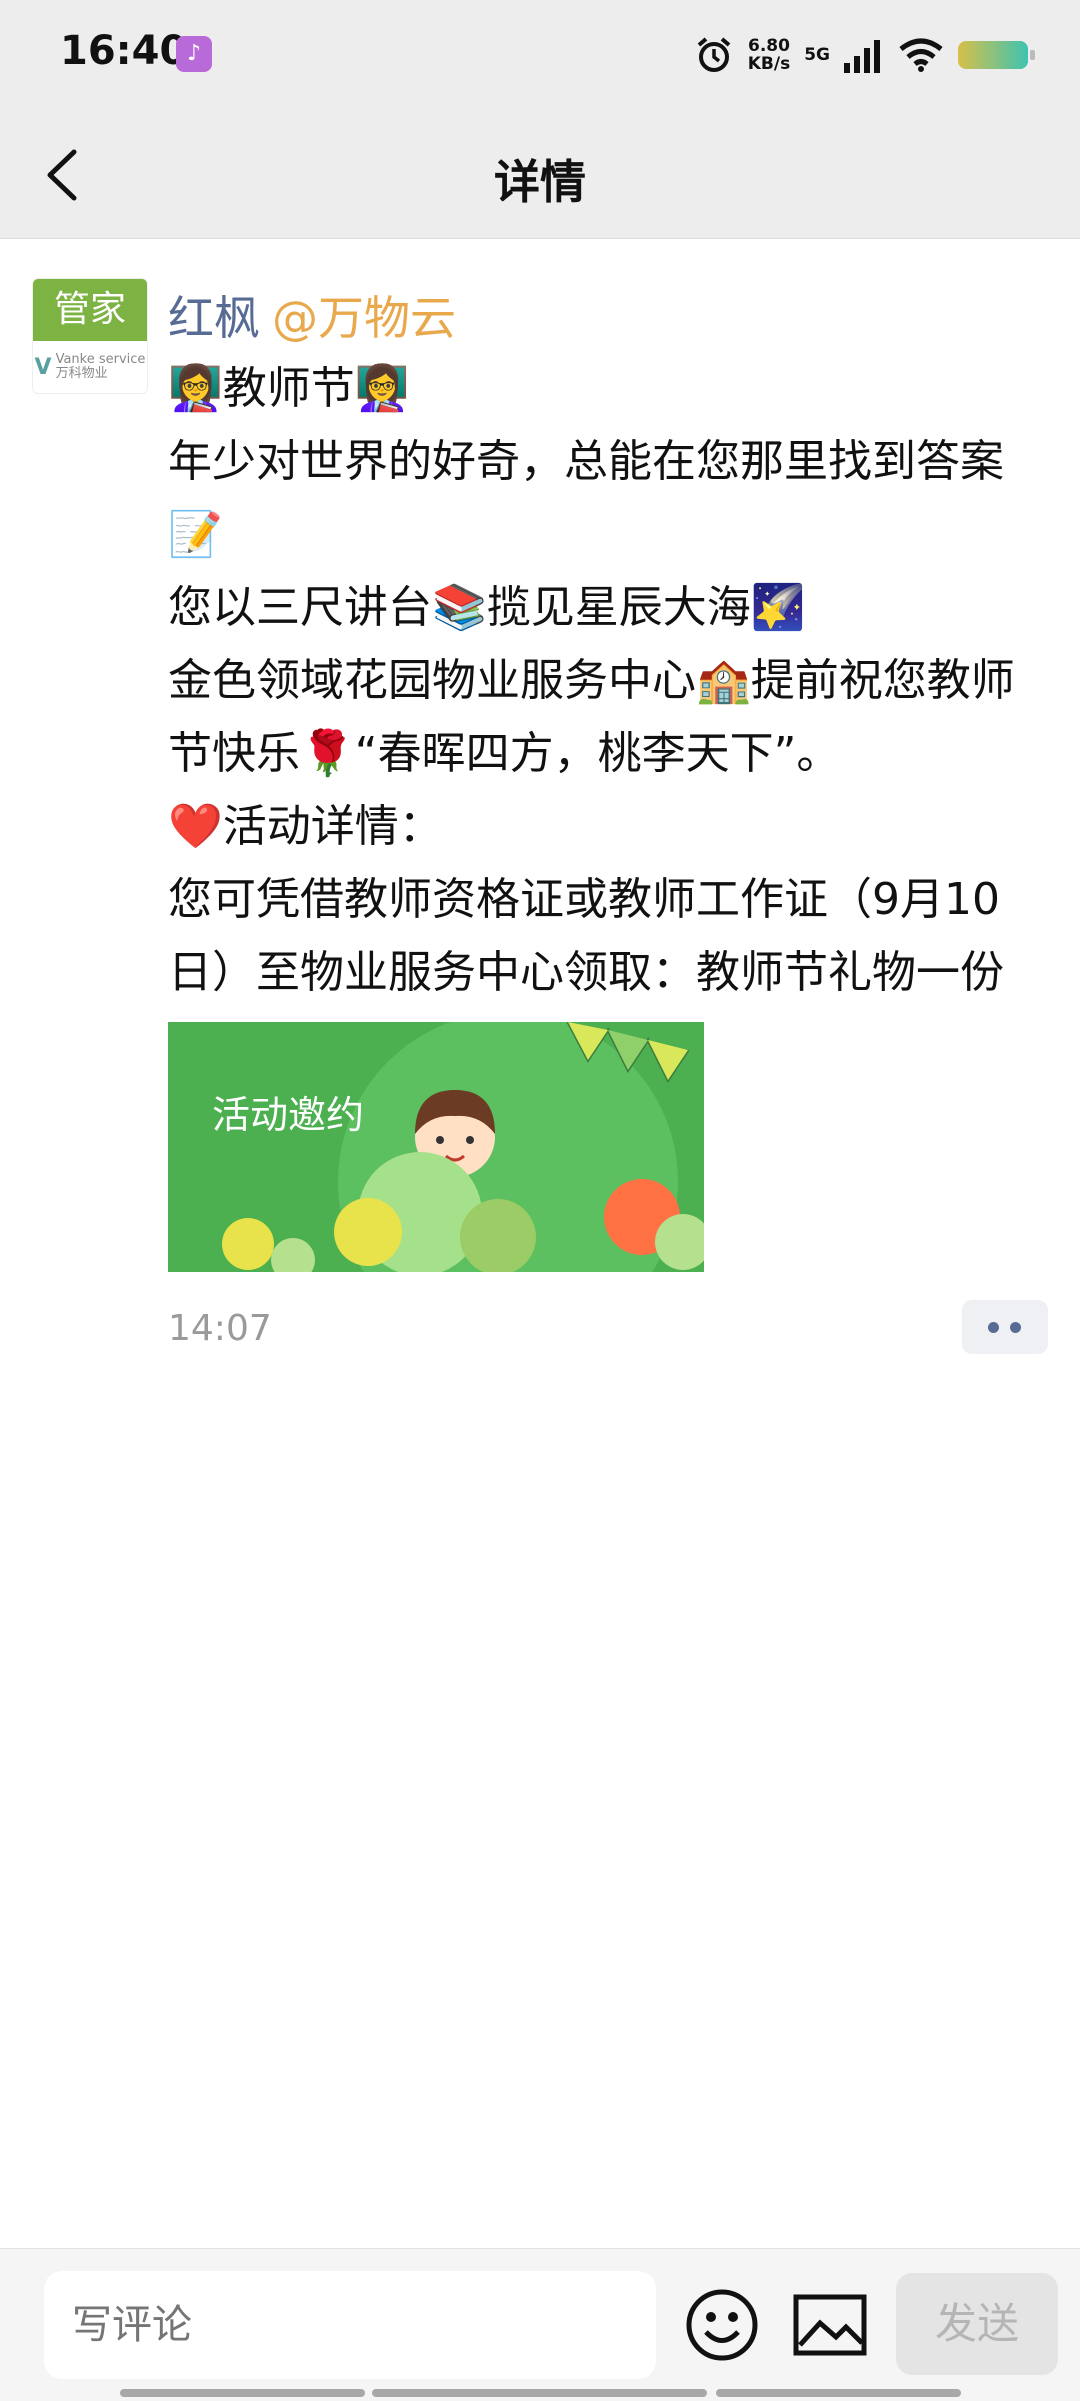 The height and width of the screenshot is (2401, 1080). What do you see at coordinates (996, 55) in the screenshot?
I see `battery-icon` at bounding box center [996, 55].